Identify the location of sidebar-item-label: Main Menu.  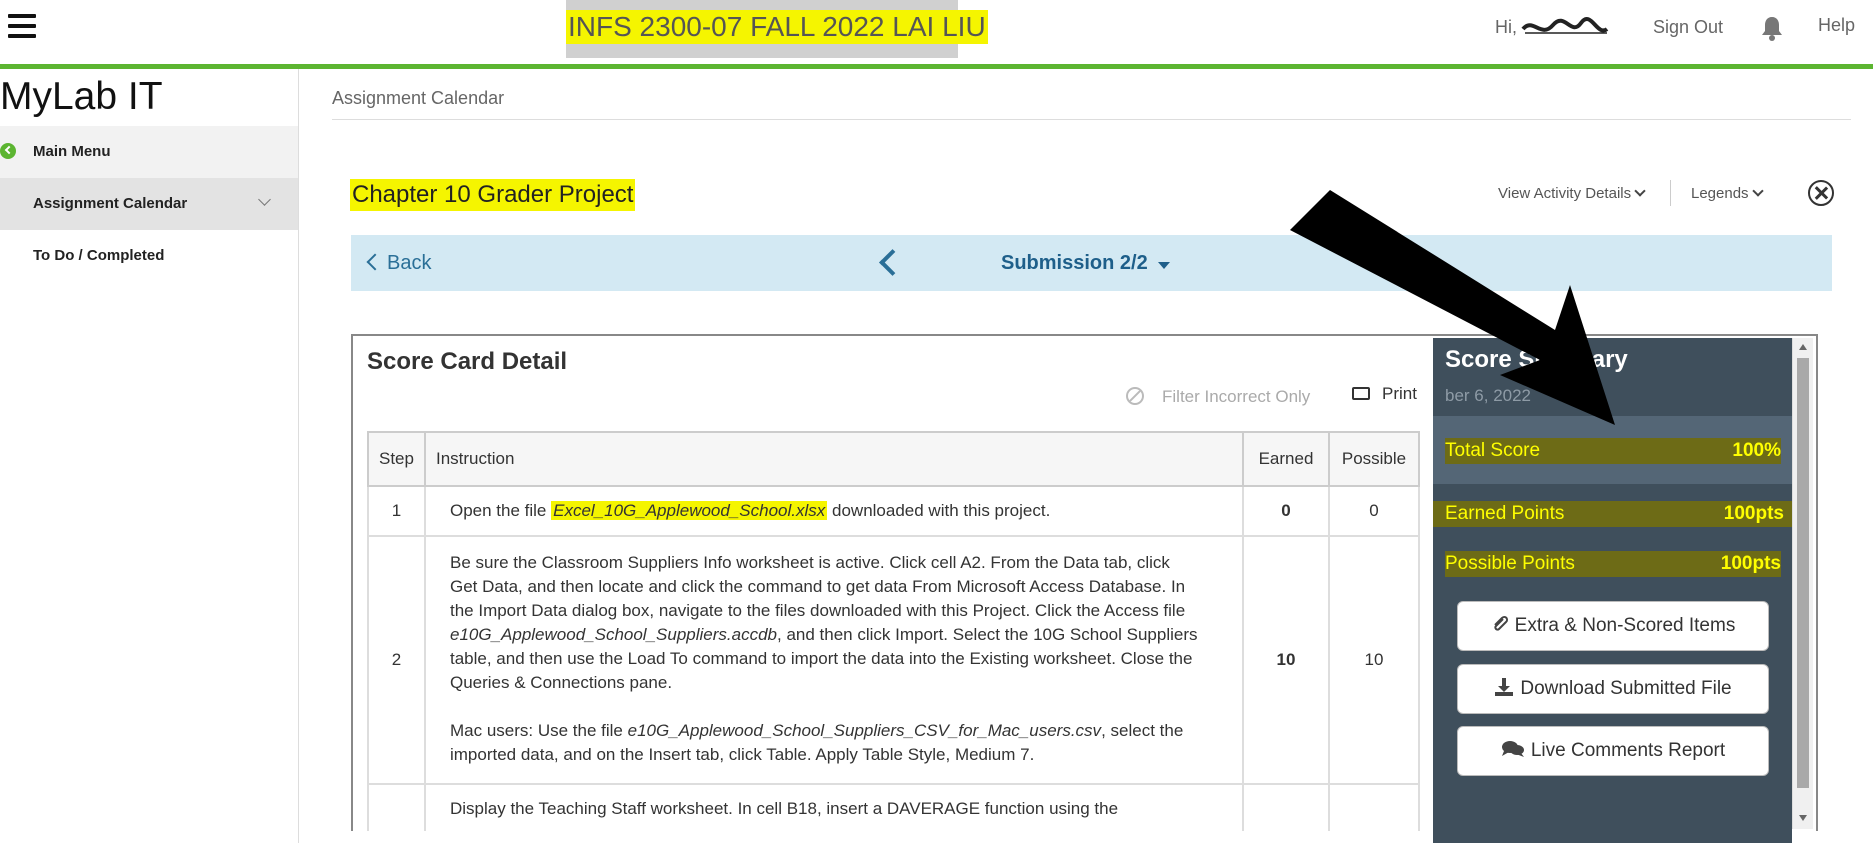
(72, 151).